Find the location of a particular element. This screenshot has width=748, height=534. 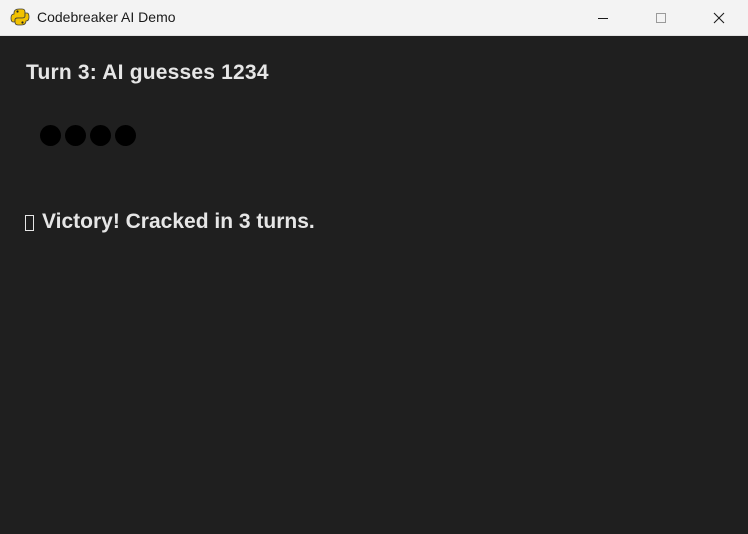

maximize-icon is located at coordinates (661, 17).